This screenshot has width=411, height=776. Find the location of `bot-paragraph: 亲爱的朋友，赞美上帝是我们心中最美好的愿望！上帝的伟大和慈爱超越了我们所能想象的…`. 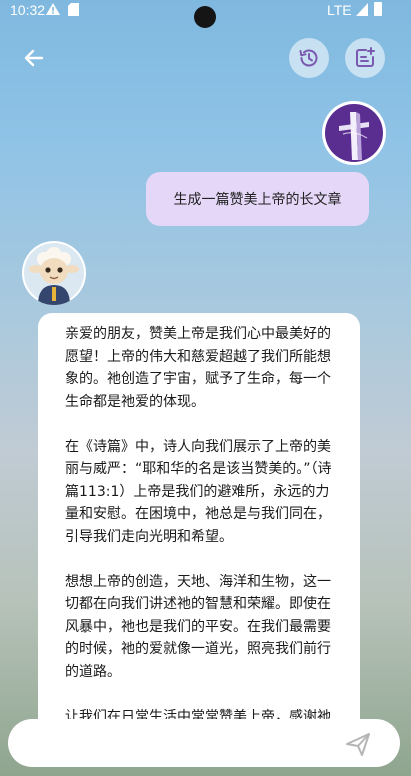

bot-paragraph: 亲爱的朋友，赞美上帝是我们心中最美好的愿望！上帝的伟大和慈爱超越了我们所能想象的… is located at coordinates (198, 368).